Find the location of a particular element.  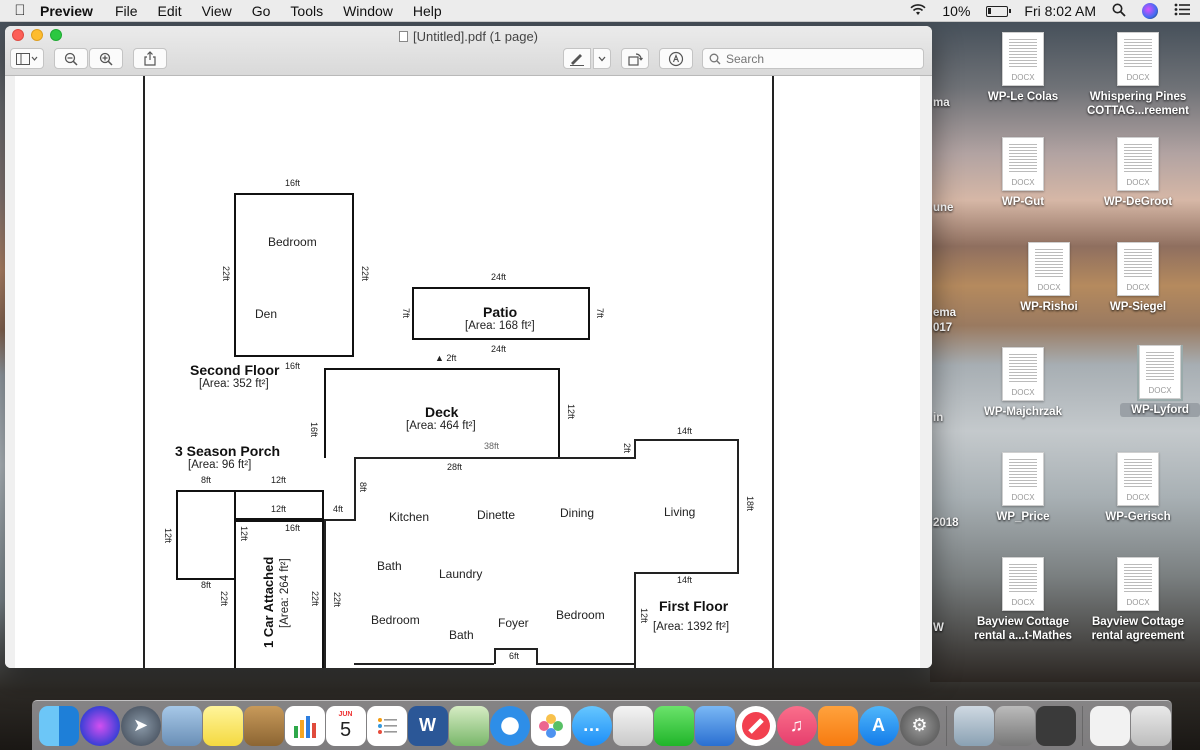

desktop-file-icon: DOCX WP-Majchrzak is located at coordinates (1023, 383).